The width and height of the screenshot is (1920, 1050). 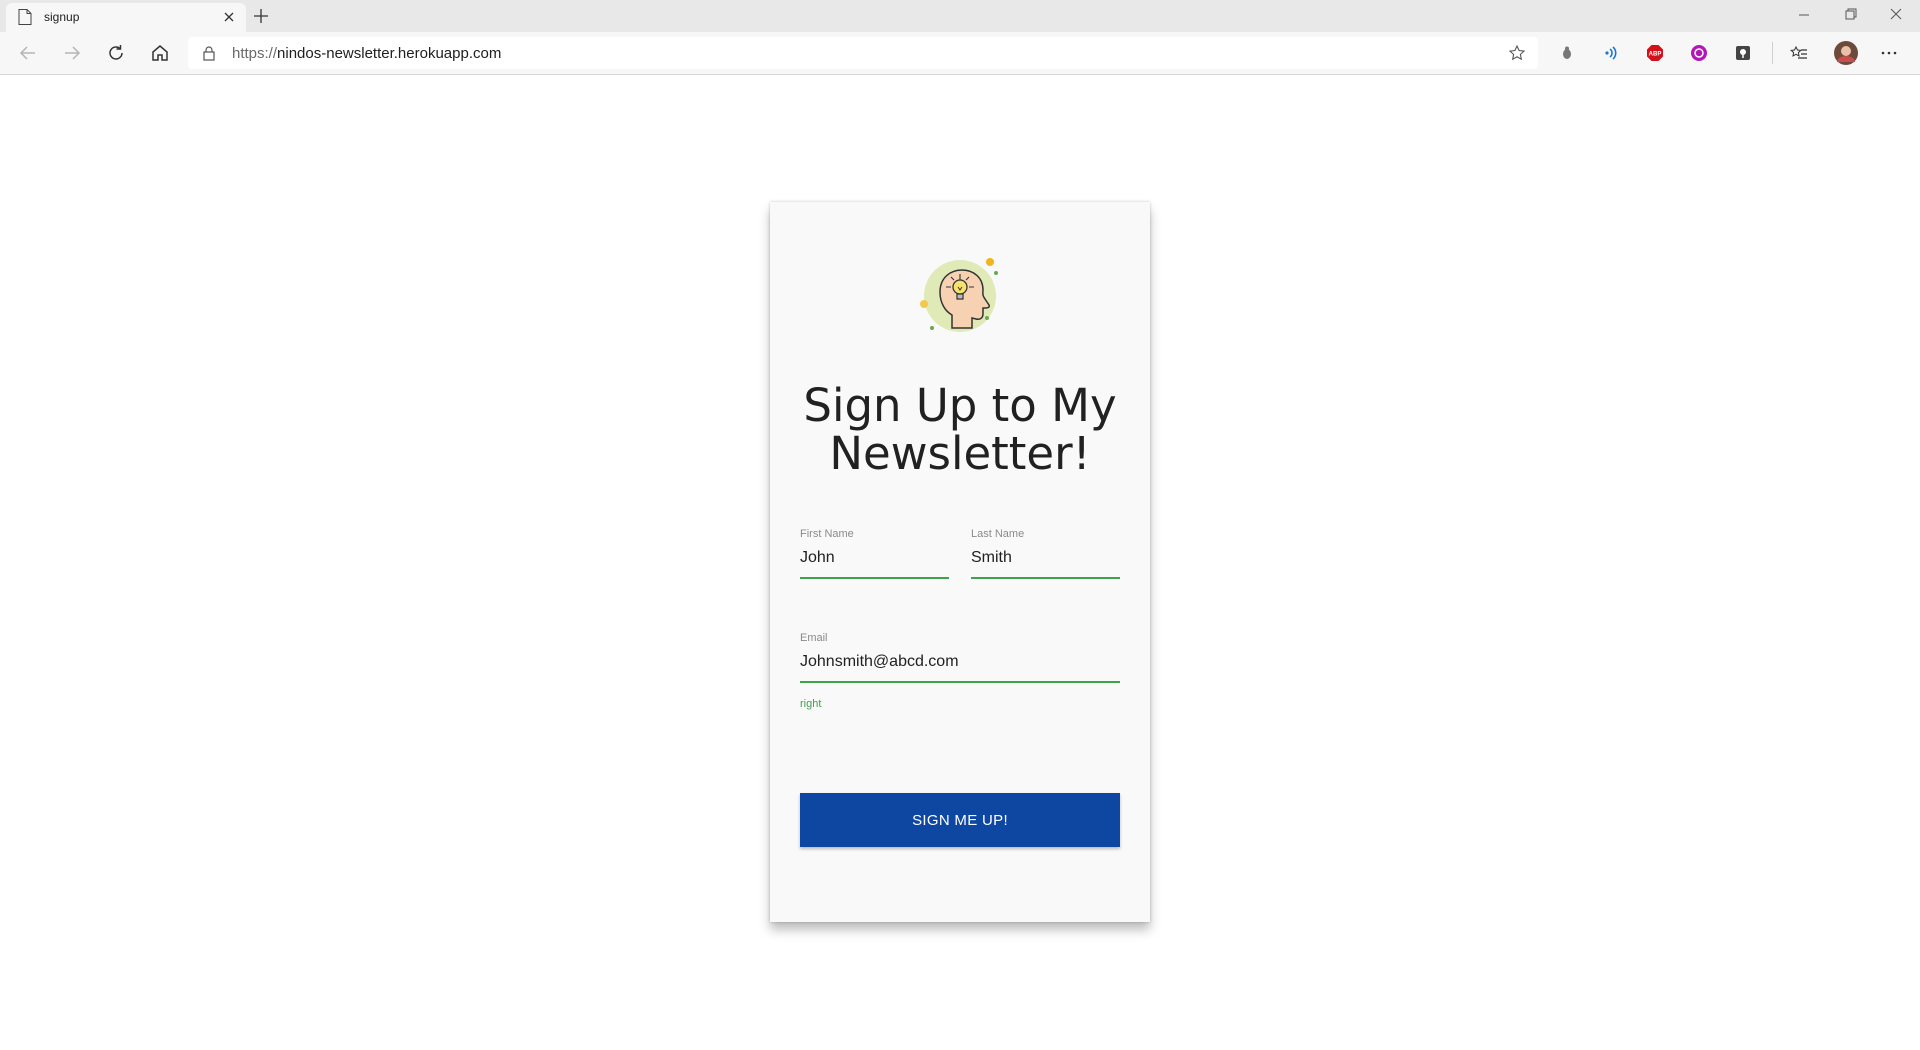 What do you see at coordinates (1896, 15) in the screenshot?
I see `close-window-icon` at bounding box center [1896, 15].